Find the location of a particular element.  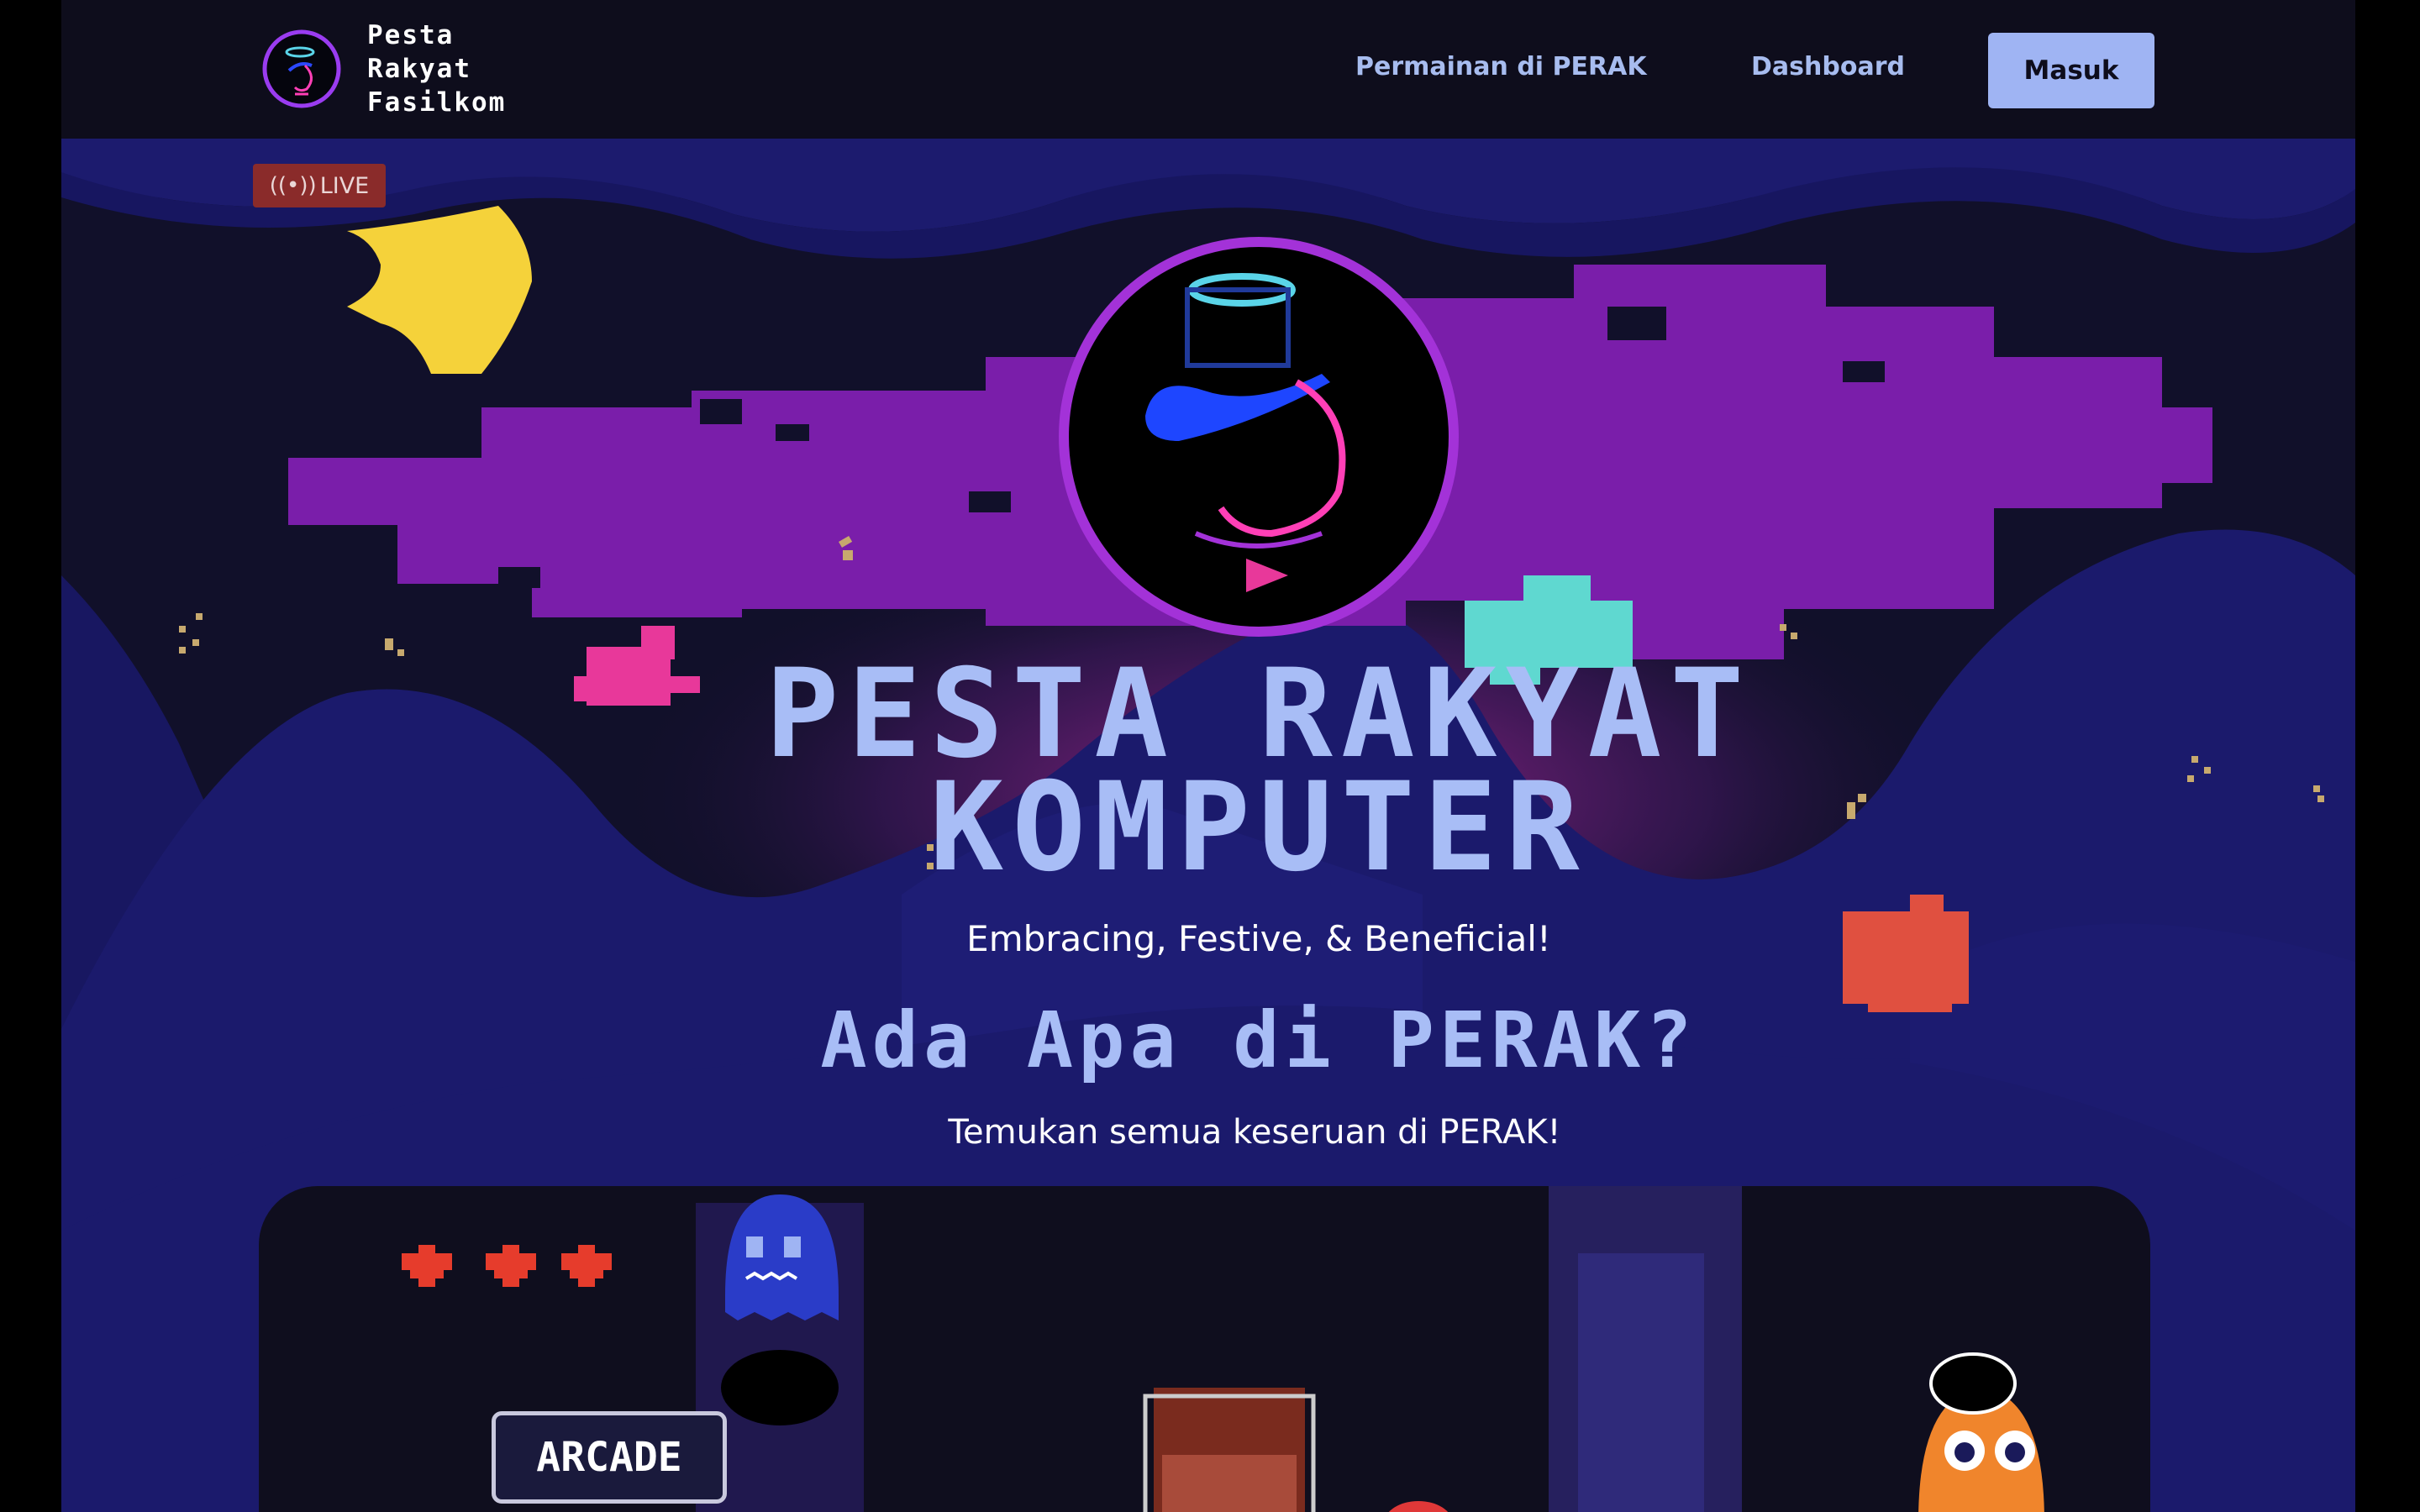

arcade-badge: ARCADE is located at coordinates (609, 1457).